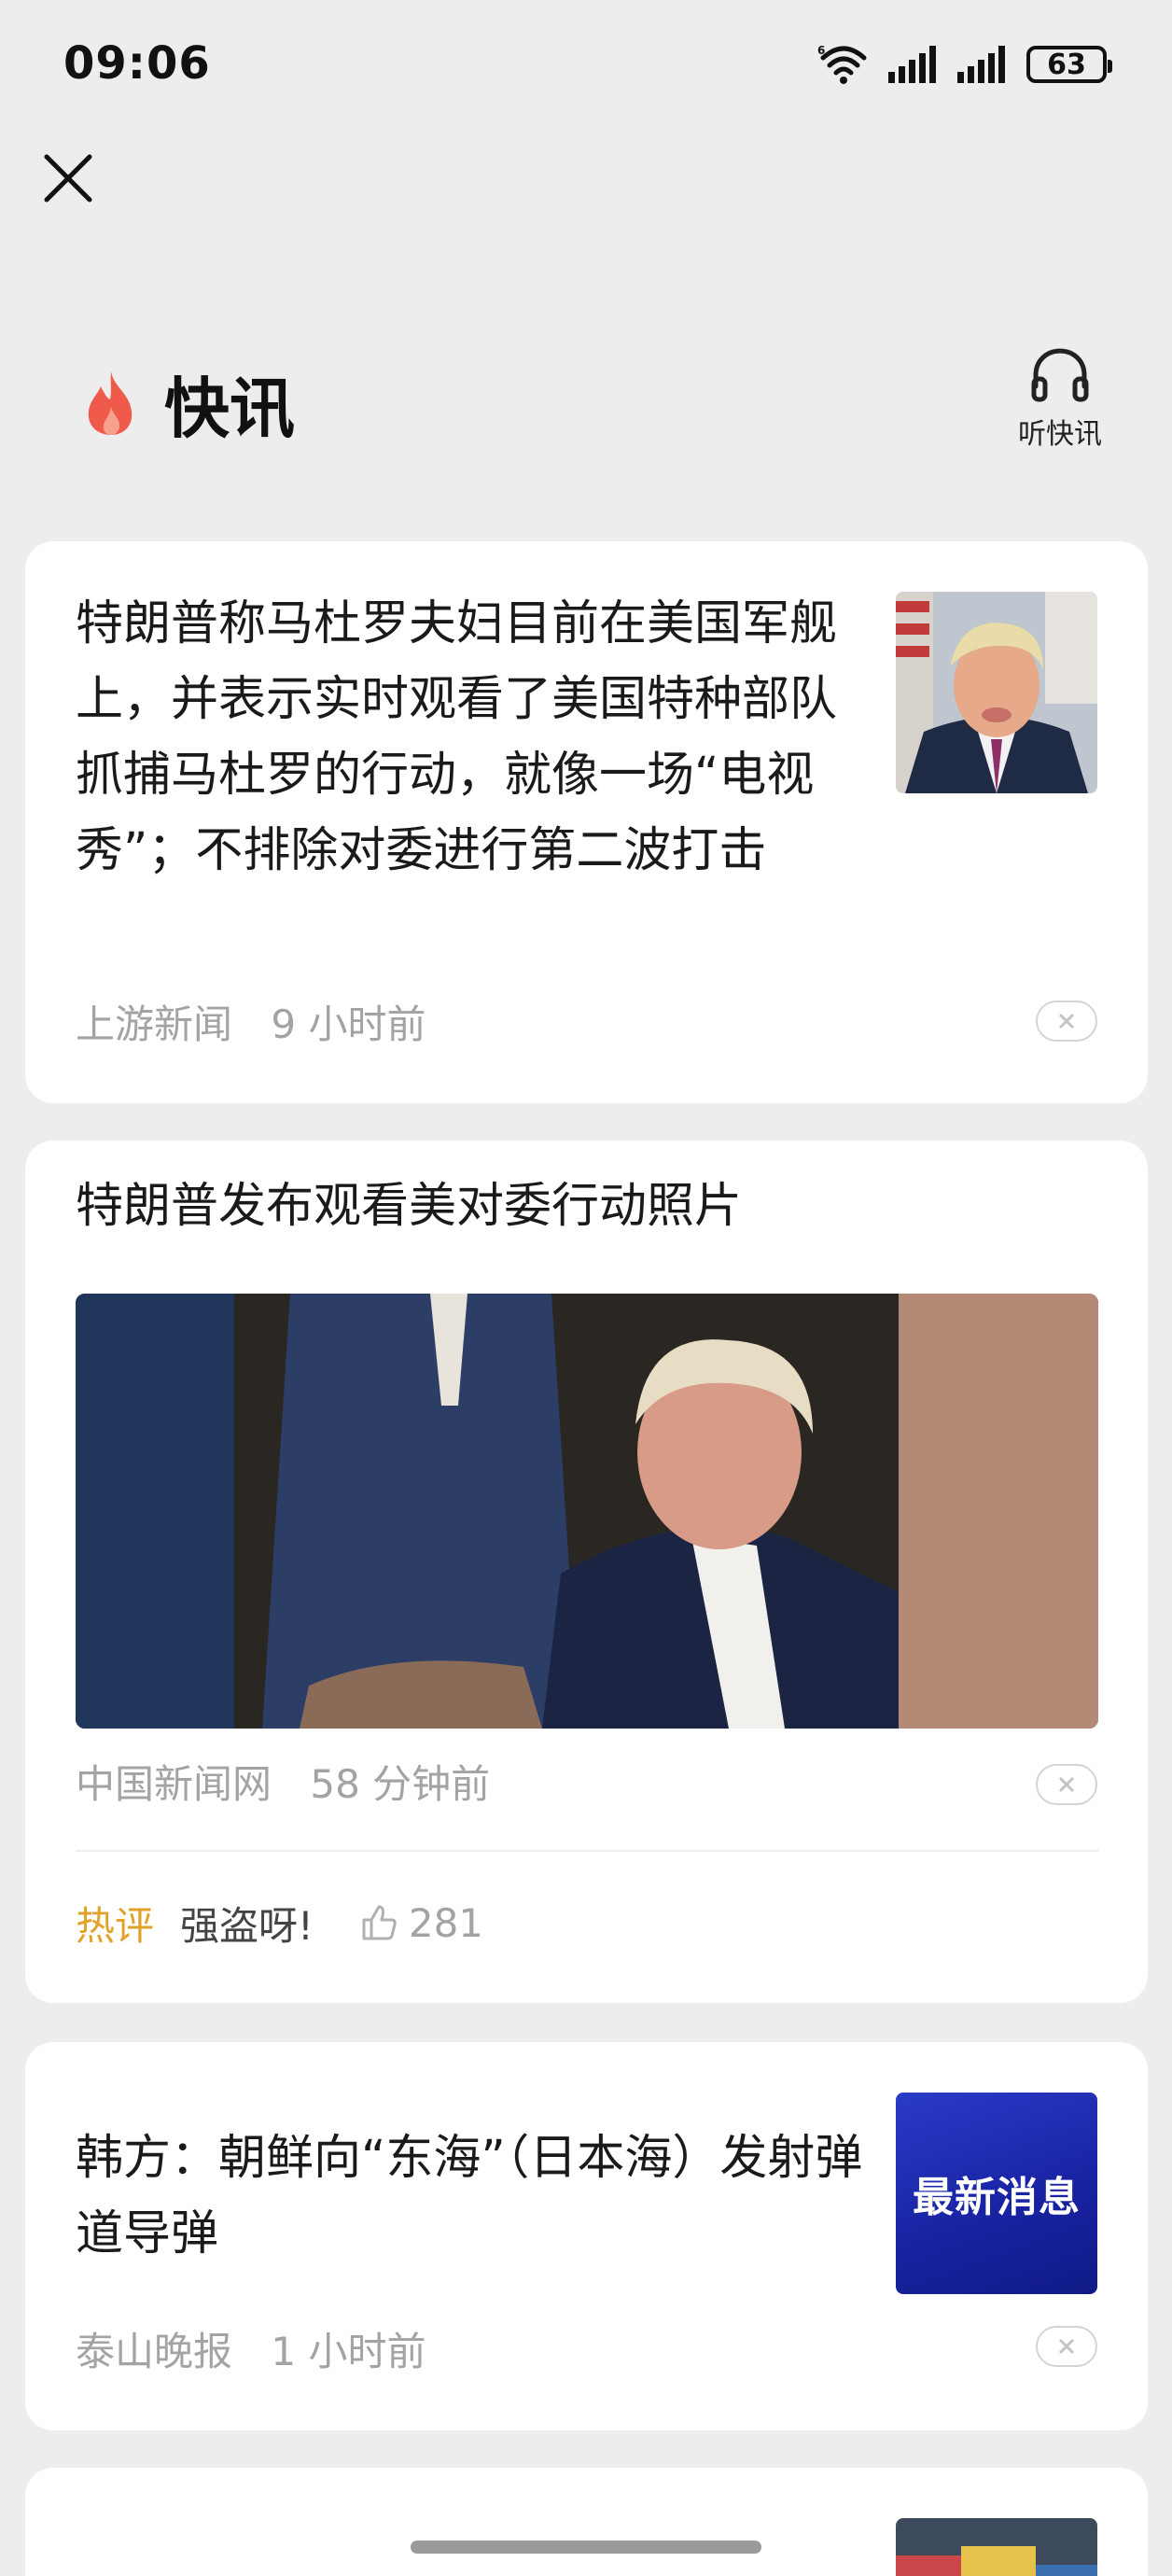 The image size is (1172, 2576). I want to click on listen-label: 听快讯, so click(1060, 434).